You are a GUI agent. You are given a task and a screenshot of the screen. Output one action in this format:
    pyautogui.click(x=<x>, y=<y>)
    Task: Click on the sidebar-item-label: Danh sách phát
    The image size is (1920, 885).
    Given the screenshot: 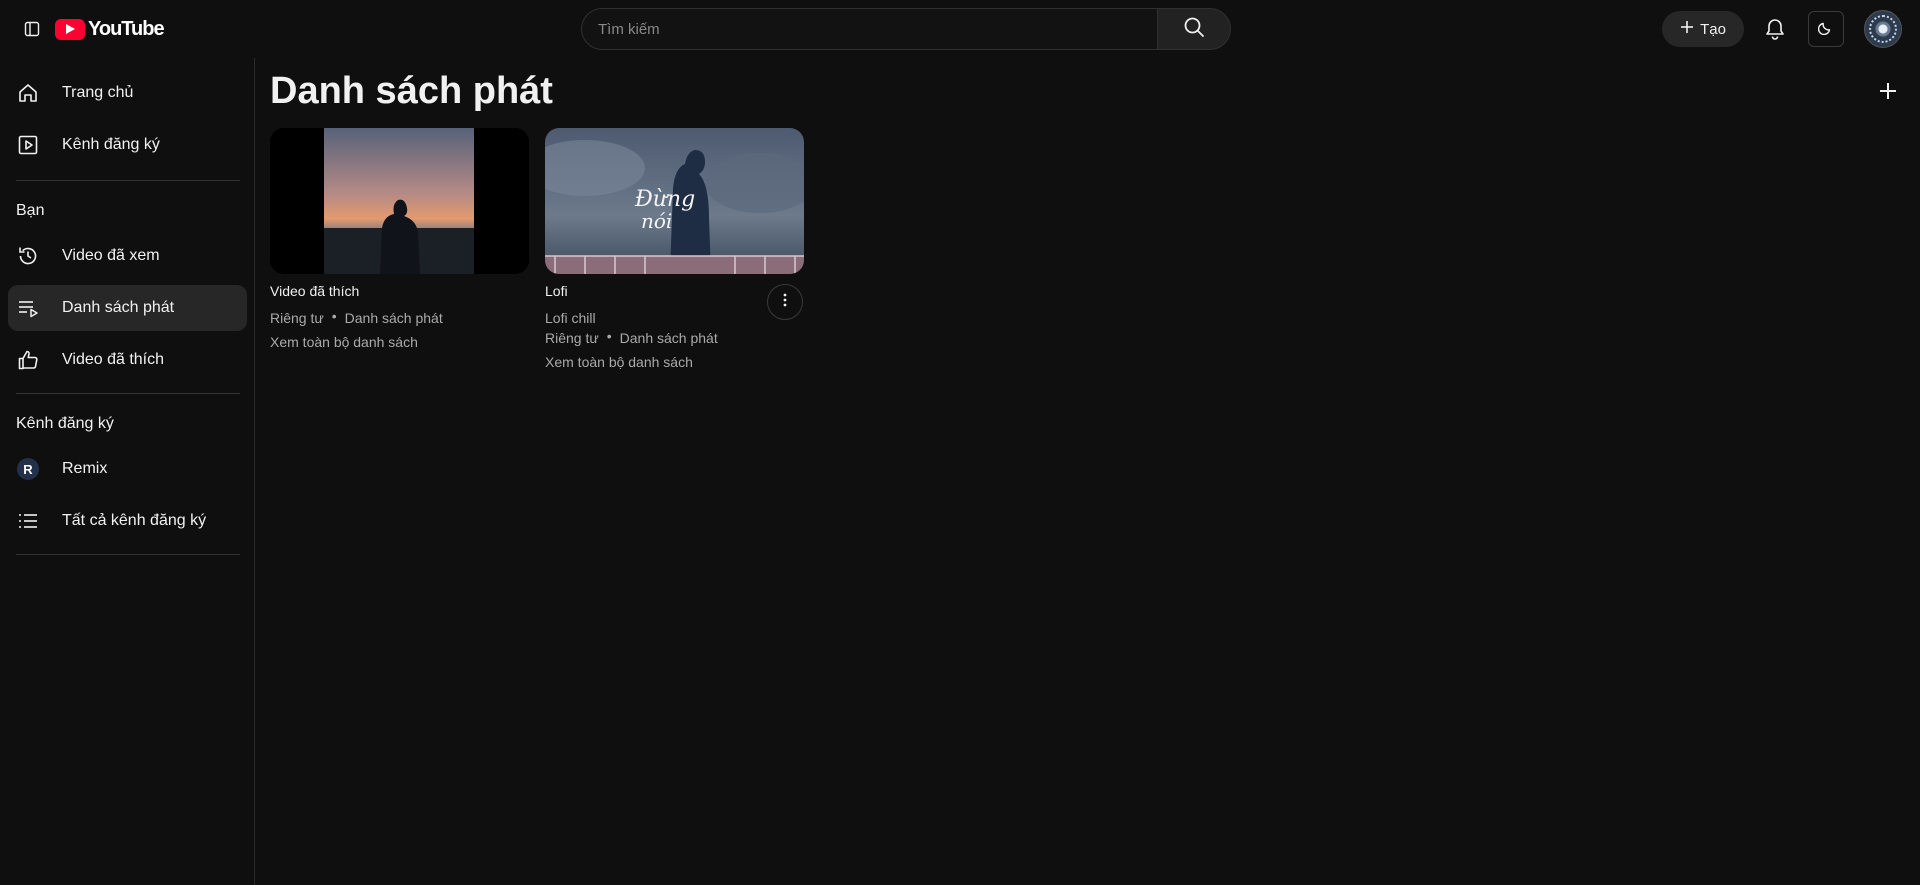 What is the action you would take?
    pyautogui.click(x=118, y=307)
    